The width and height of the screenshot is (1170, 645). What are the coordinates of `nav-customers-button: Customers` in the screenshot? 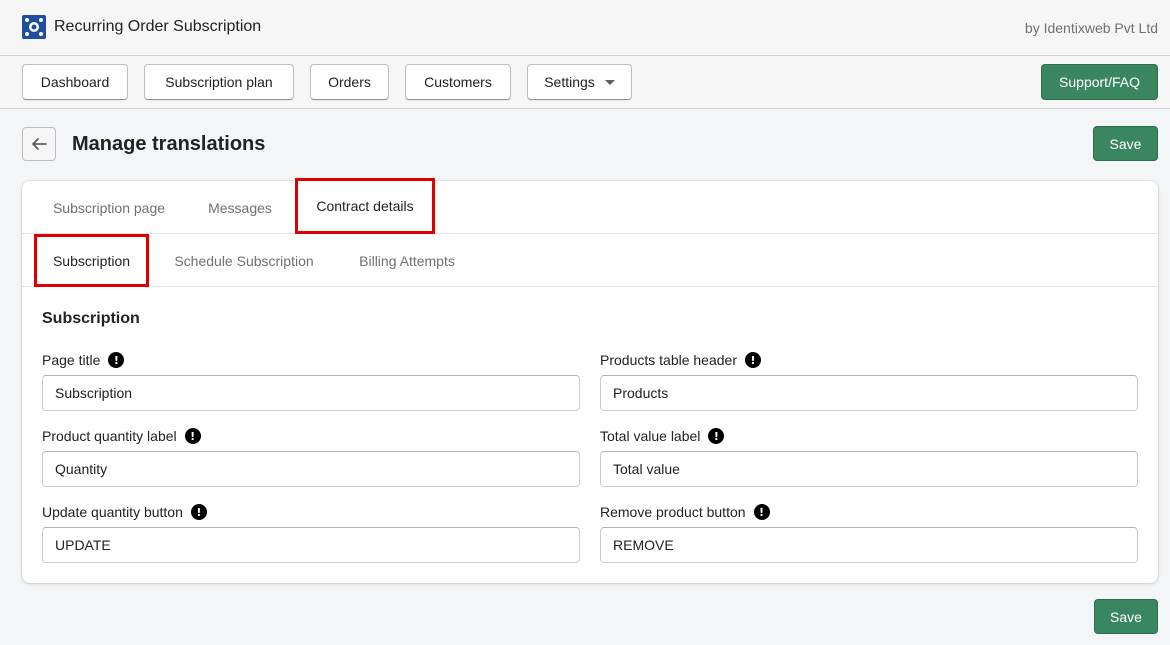 It's located at (458, 82).